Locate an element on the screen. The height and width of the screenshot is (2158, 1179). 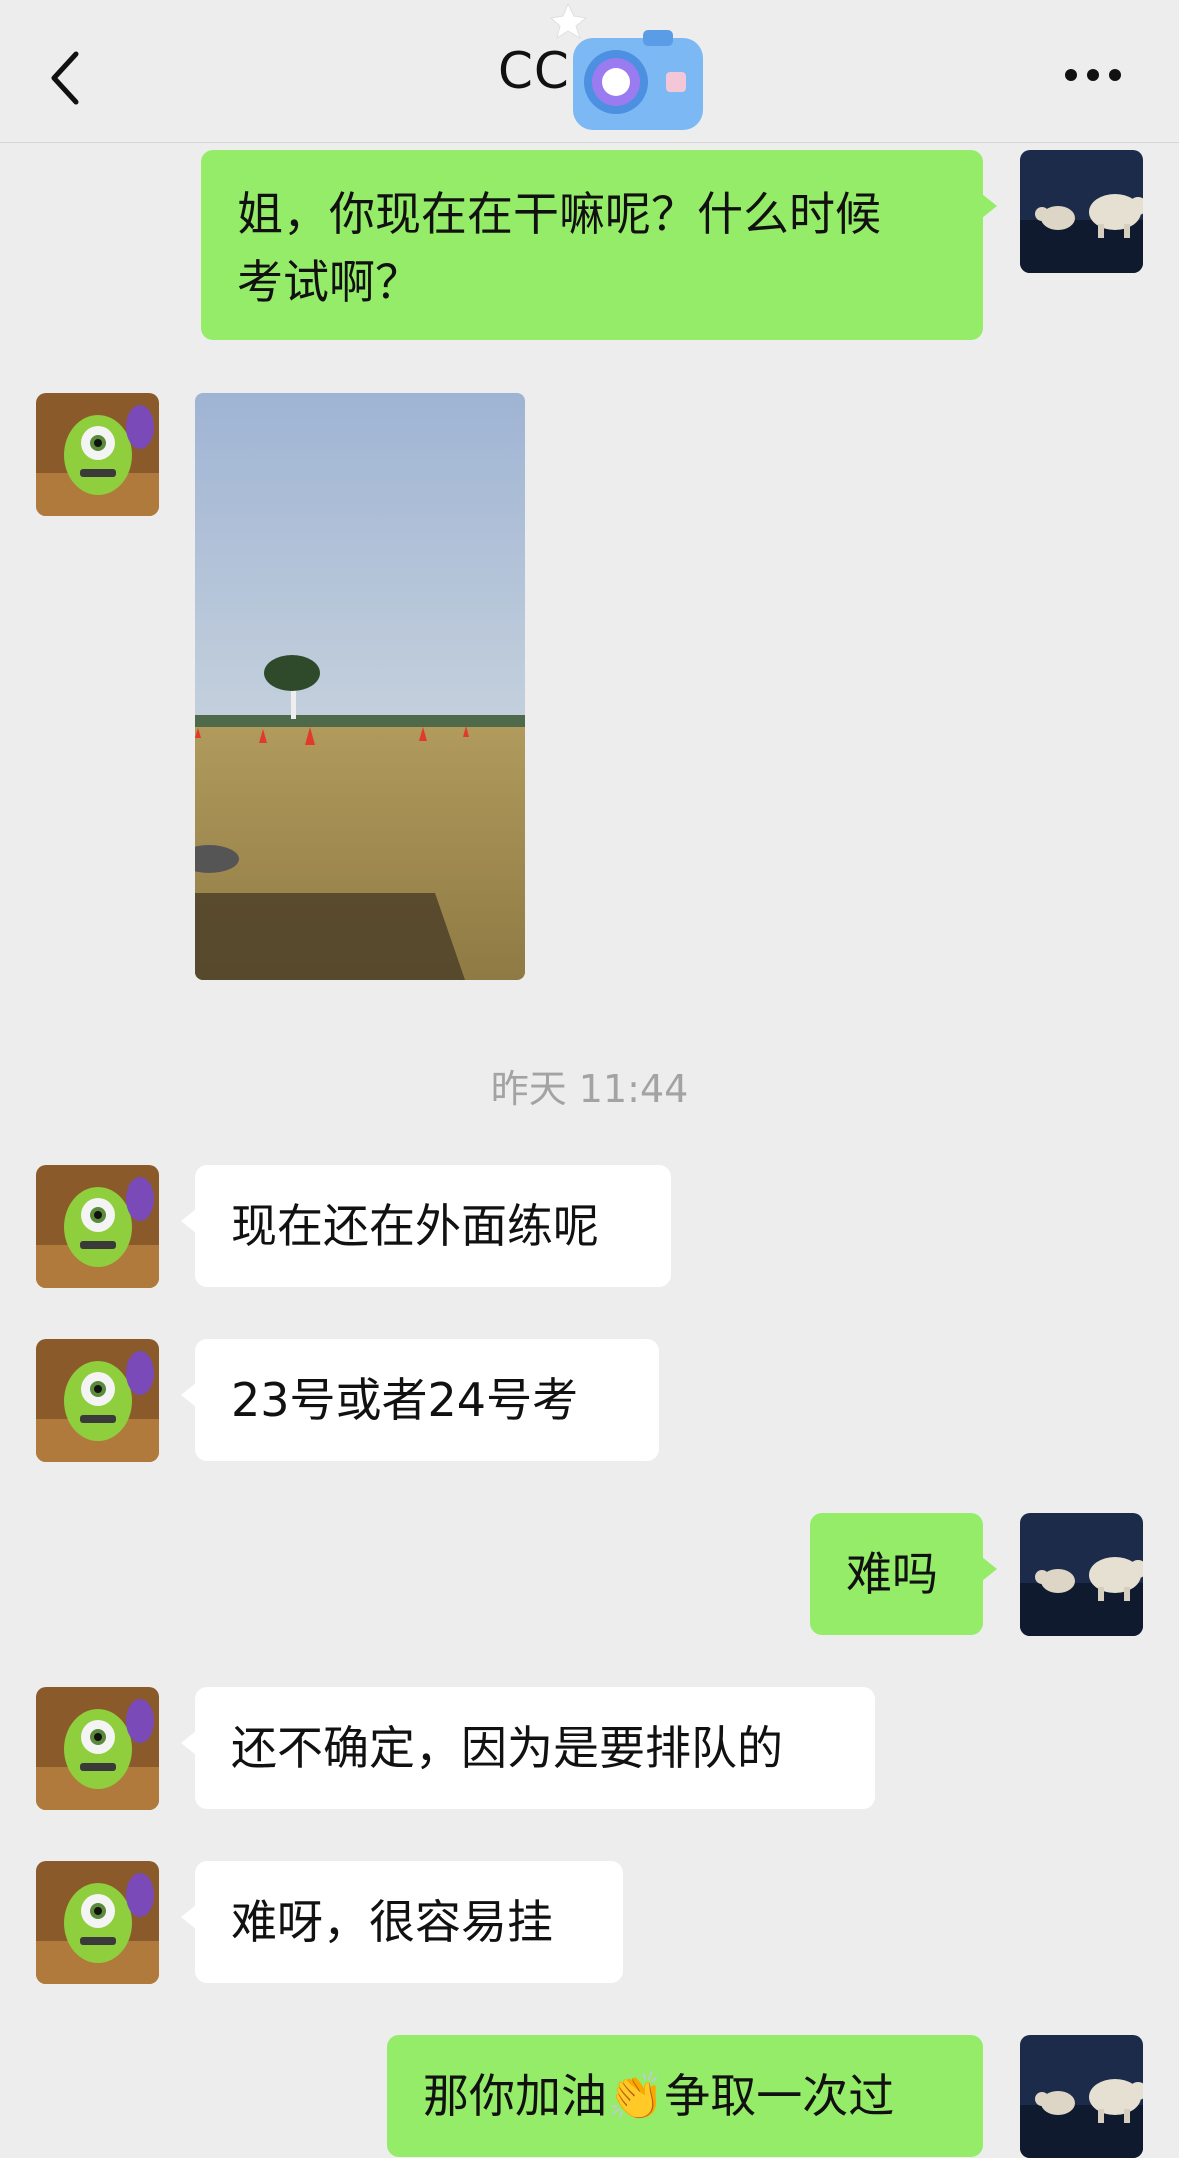
message-bubble-sent: 那你加油👏争取一次过 is located at coordinates (685, 2096).